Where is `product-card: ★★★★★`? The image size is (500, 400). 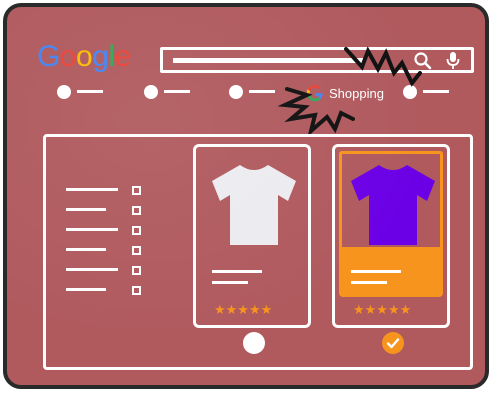 product-card: ★★★★★ is located at coordinates (252, 236).